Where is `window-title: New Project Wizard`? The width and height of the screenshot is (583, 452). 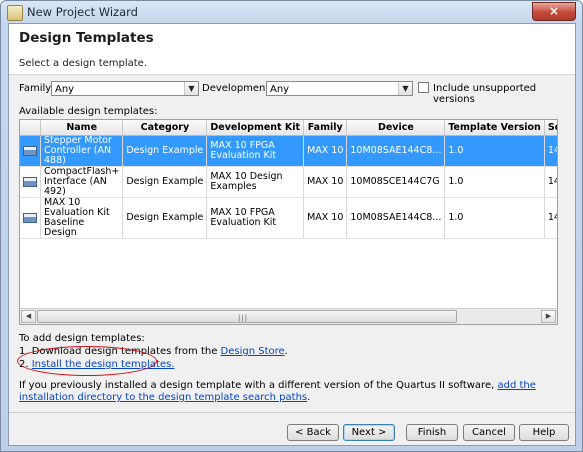 window-title: New Project Wizard is located at coordinates (82, 12).